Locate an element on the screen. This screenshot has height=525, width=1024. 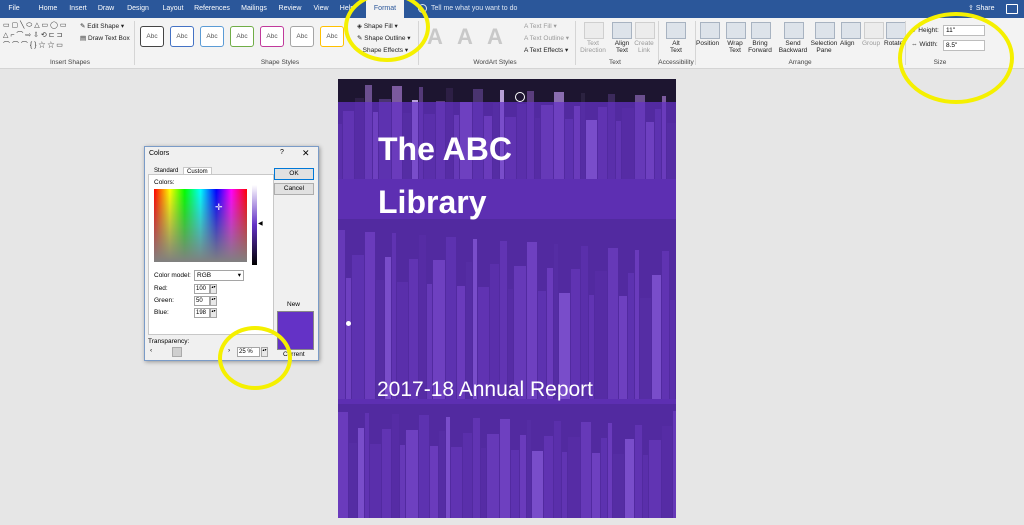
text-effects-label: Text Effects is located at coordinates (546, 50).